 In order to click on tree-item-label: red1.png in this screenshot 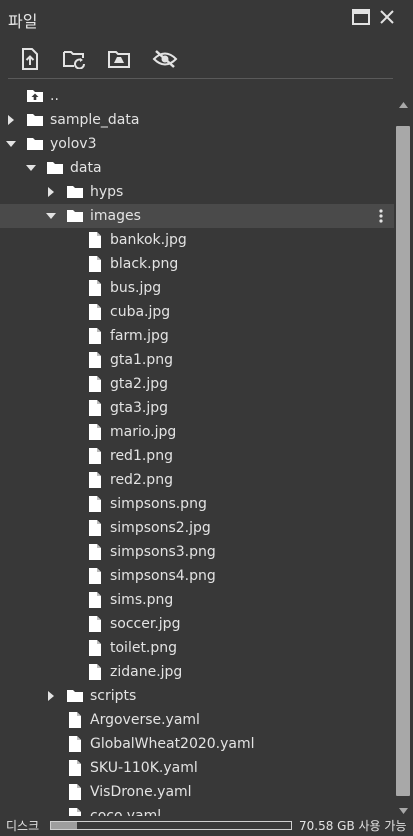, I will do `click(141, 456)`.